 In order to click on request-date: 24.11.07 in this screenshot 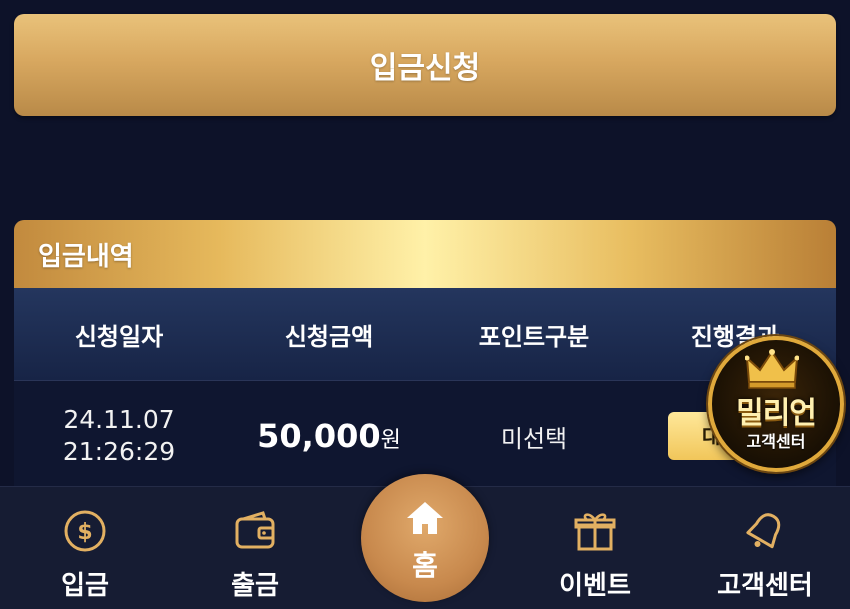, I will do `click(119, 419)`.